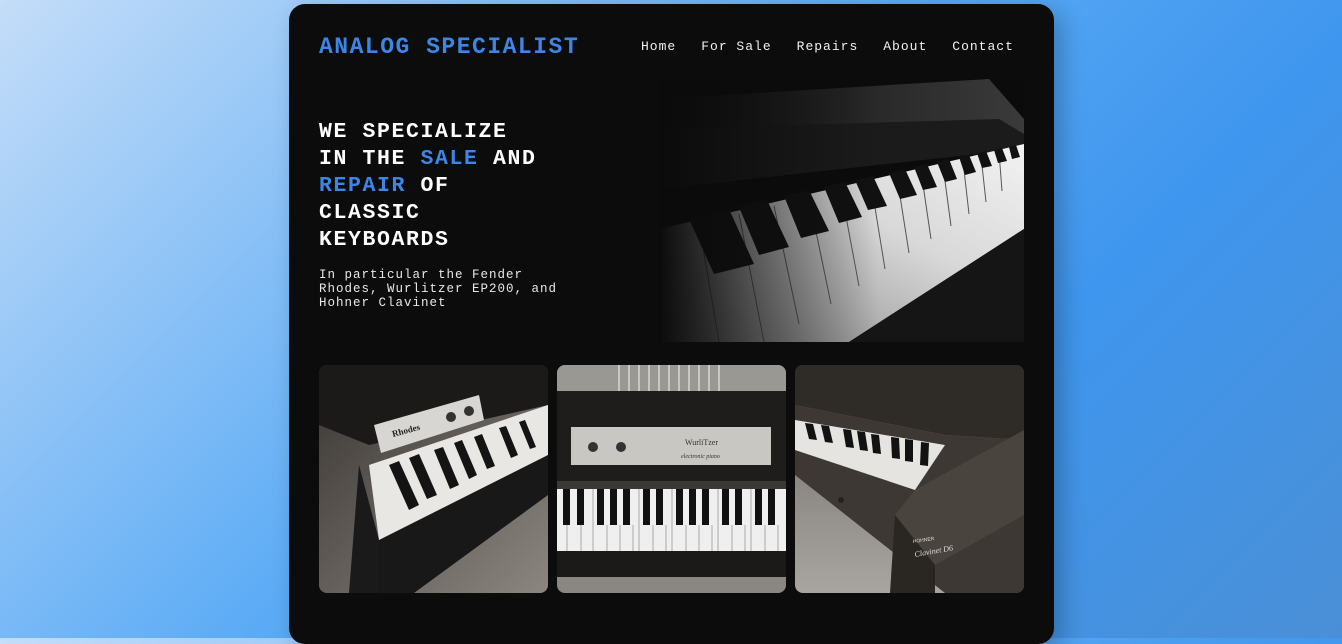  I want to click on rhodes-photo: Rhodes 5, so click(433, 479).